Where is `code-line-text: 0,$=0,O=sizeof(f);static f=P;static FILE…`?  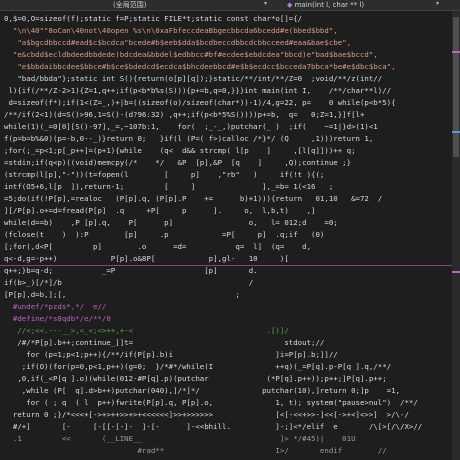 code-line-text: 0,$=0,O=sizeof(f);static f=P;static FILE… is located at coordinates (153, 18).